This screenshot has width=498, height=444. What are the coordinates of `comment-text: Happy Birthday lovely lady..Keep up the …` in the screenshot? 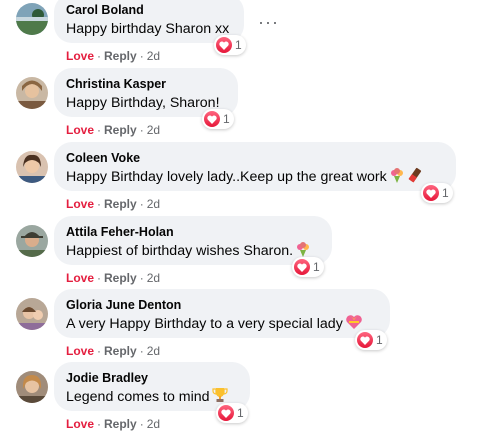 It's located at (255, 178).